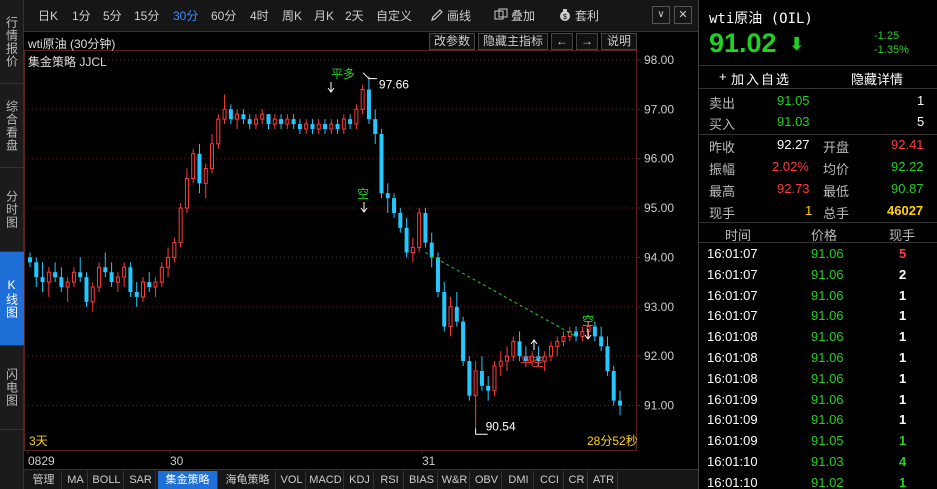  Describe the element at coordinates (141, 480) in the screenshot. I see `indicator-tab: SAR` at that location.